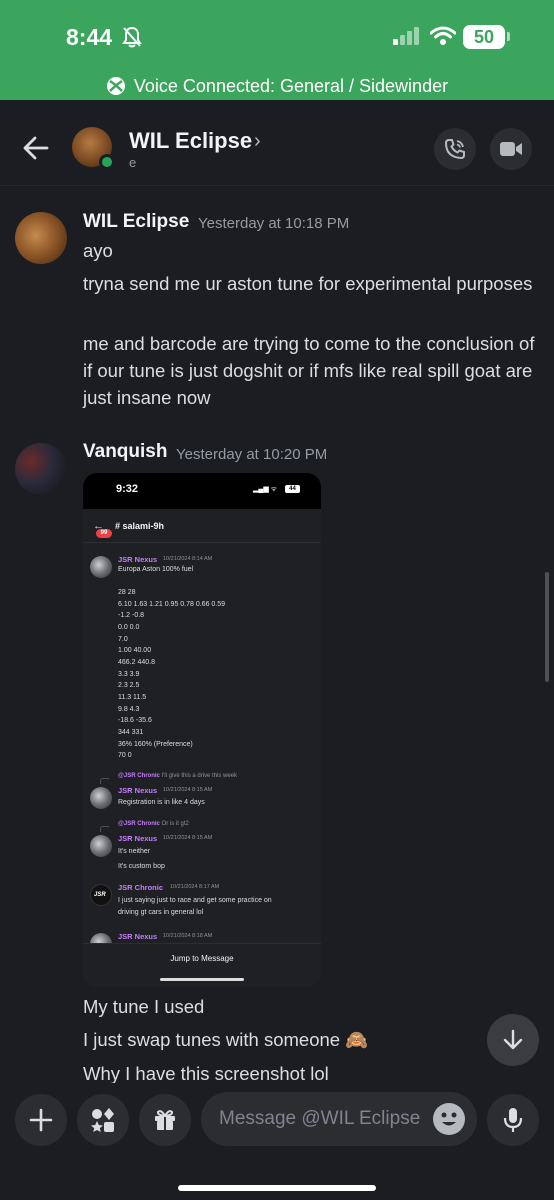  I want to click on tune-line: -1.2 -0.8, so click(131, 615).